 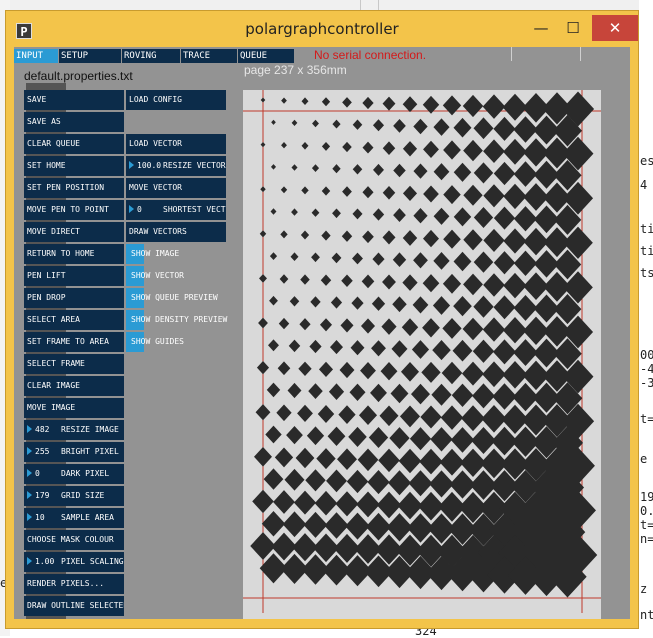 I want to click on show-queue-preview-toggle: SHOW QUEUE PREVIEW, so click(x=172, y=298).